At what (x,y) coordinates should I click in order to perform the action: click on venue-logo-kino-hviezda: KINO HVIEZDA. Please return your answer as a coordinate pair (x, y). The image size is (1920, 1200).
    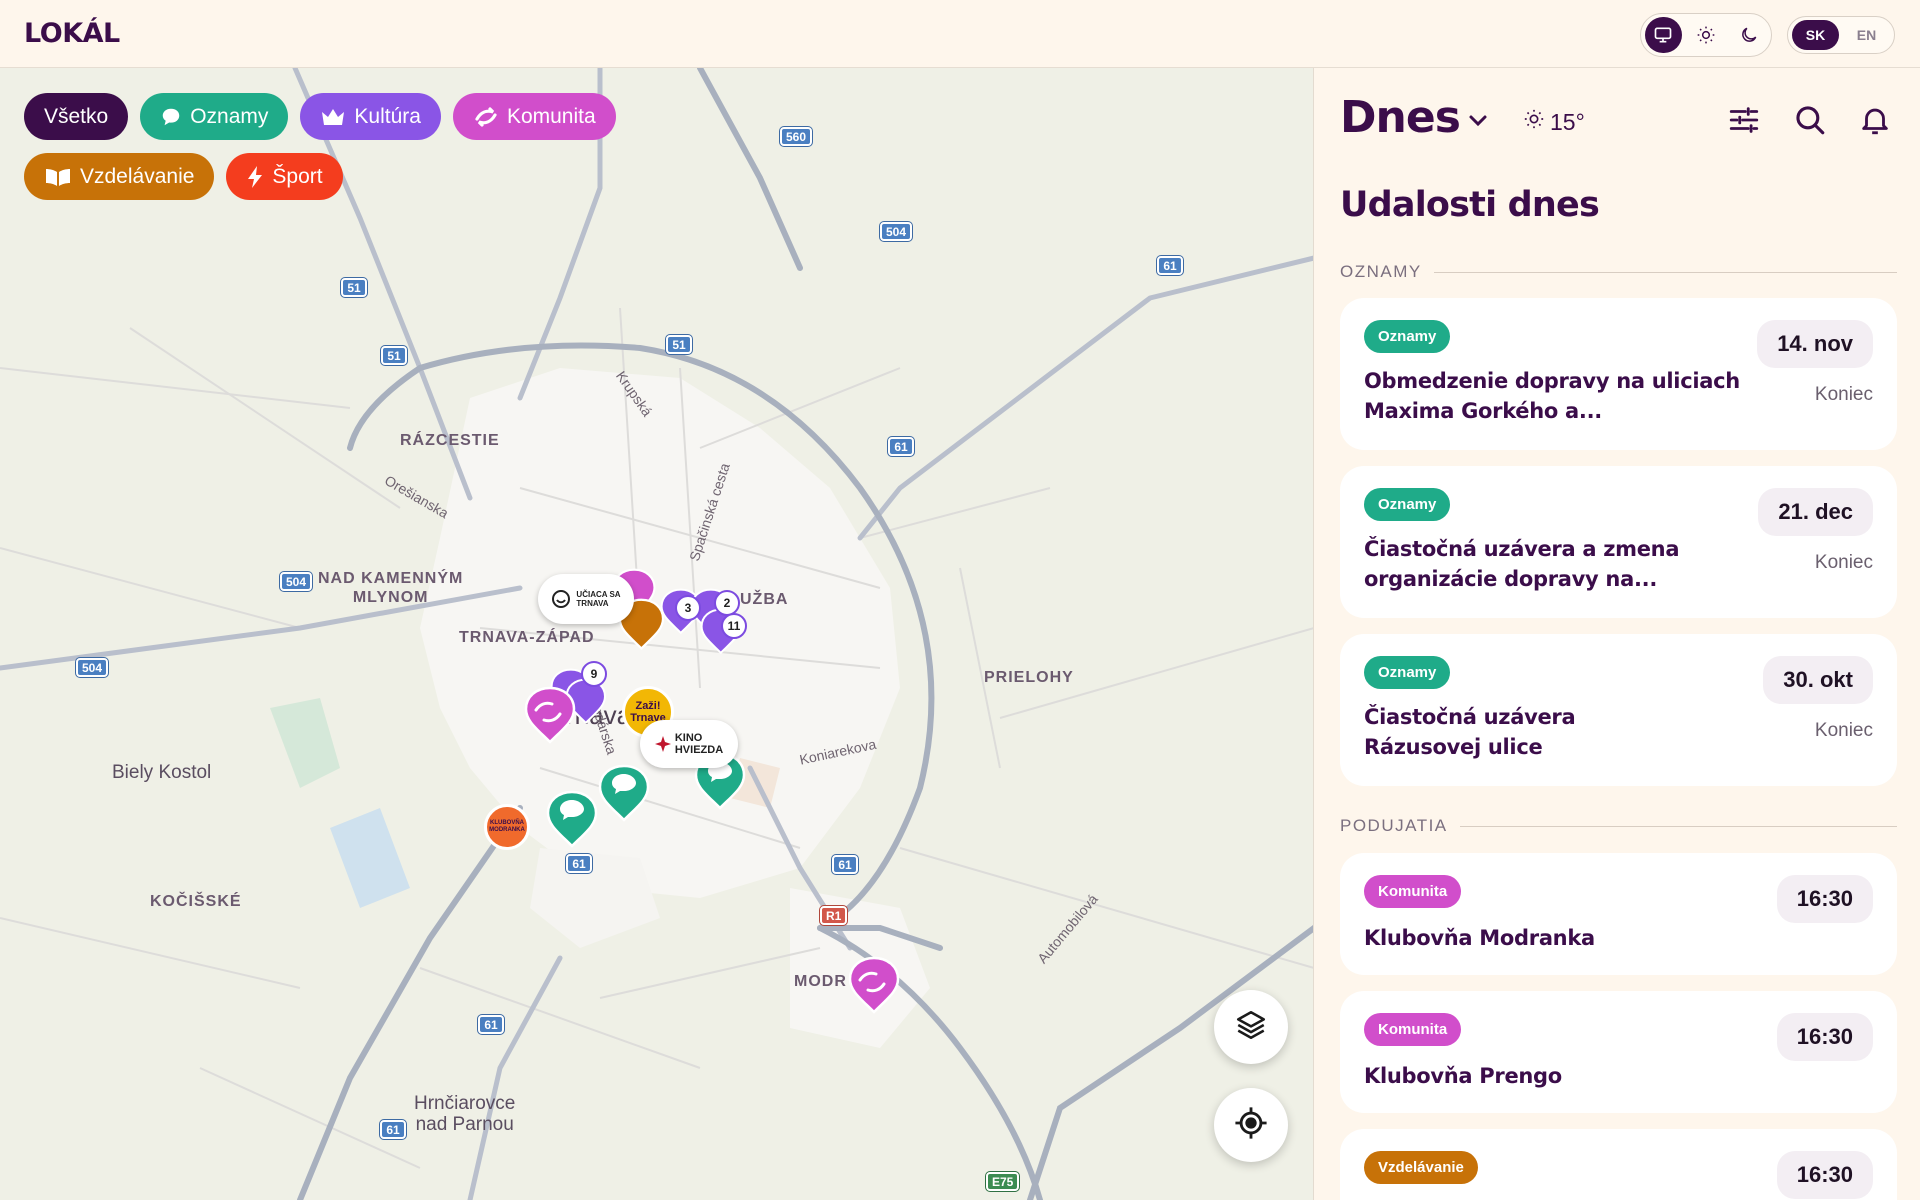
    Looking at the image, I should click on (689, 744).